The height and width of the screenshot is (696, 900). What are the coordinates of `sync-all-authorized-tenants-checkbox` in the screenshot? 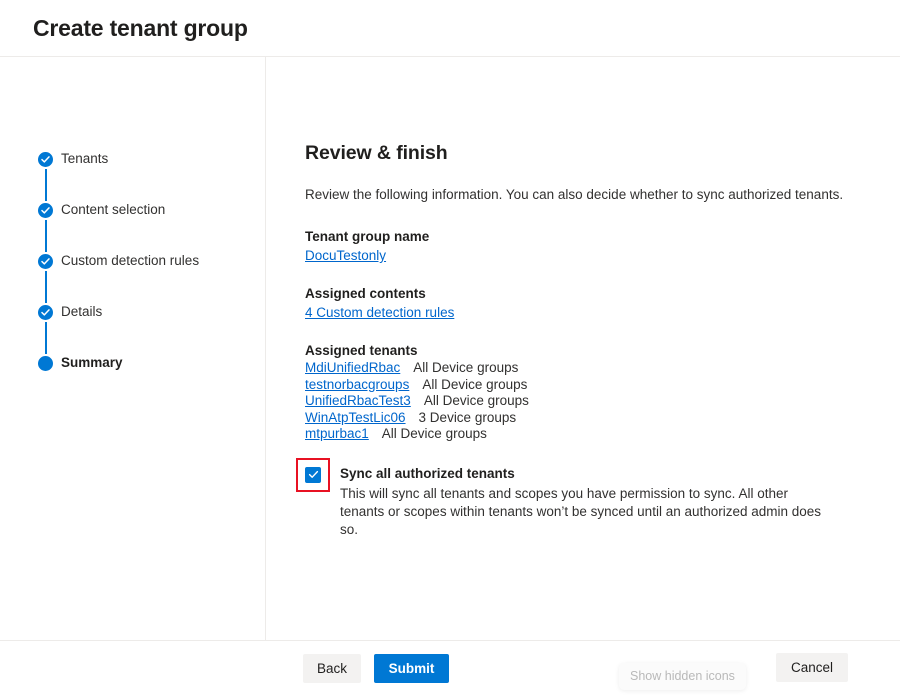 It's located at (313, 474).